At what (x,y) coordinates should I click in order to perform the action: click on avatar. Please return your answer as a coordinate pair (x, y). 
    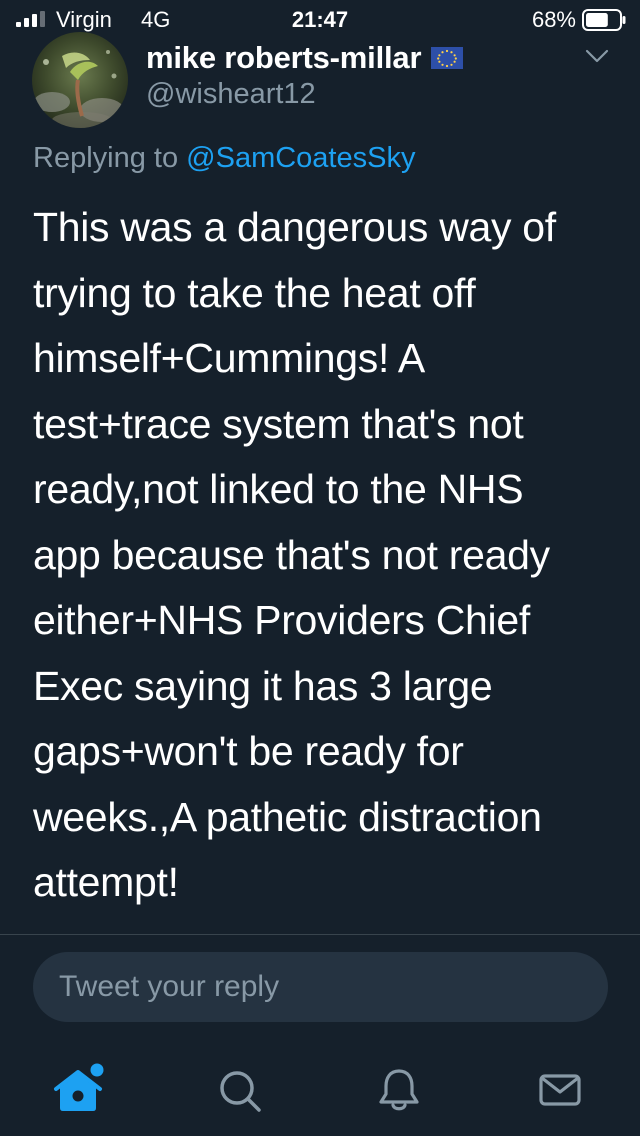
    Looking at the image, I should click on (80, 80).